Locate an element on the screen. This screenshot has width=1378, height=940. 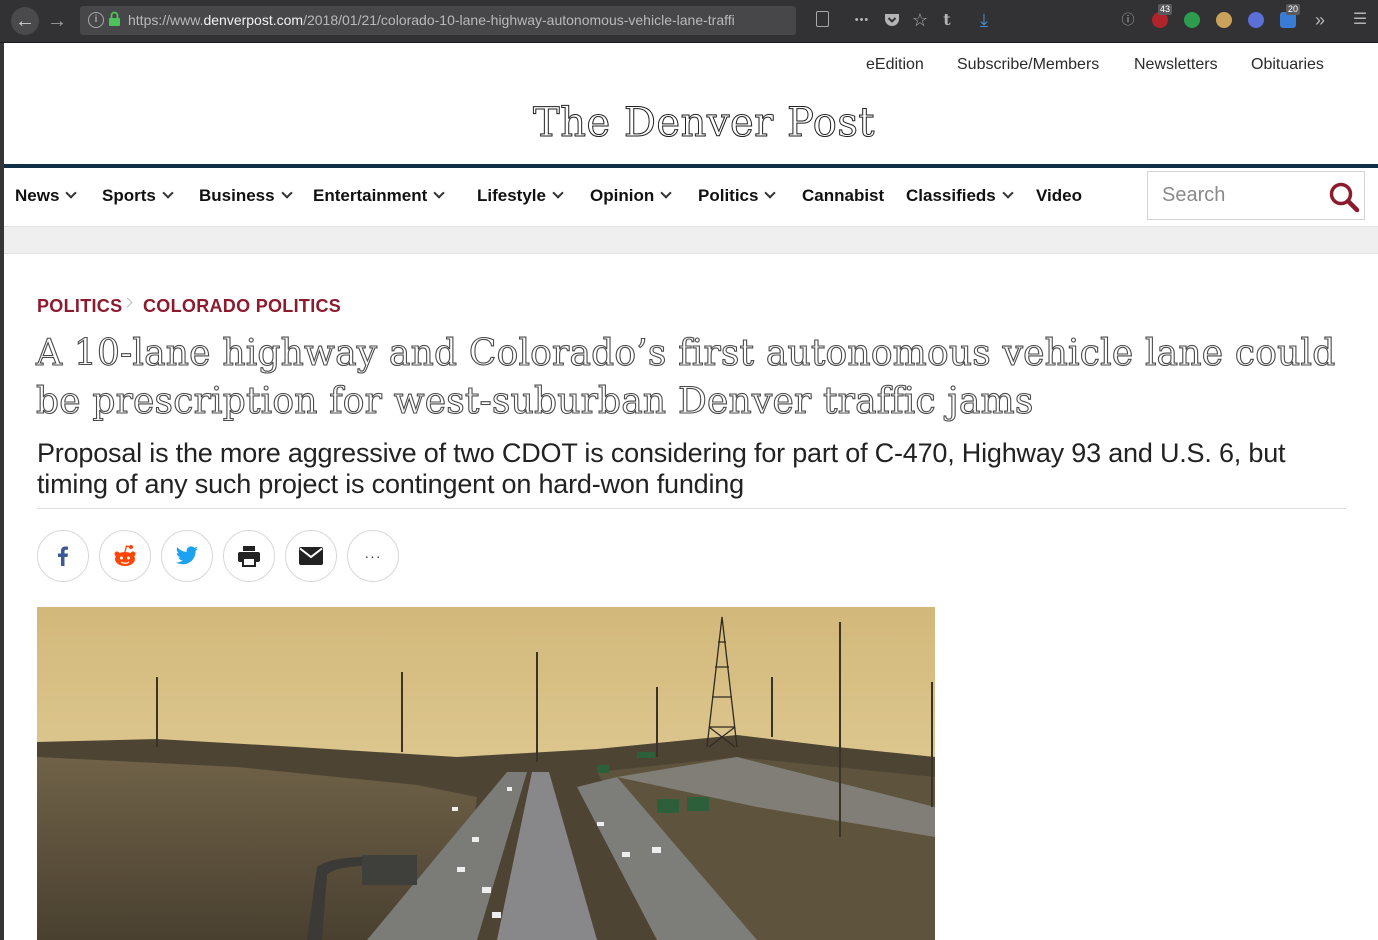
nav-item-business: Business is located at coordinates (246, 196).